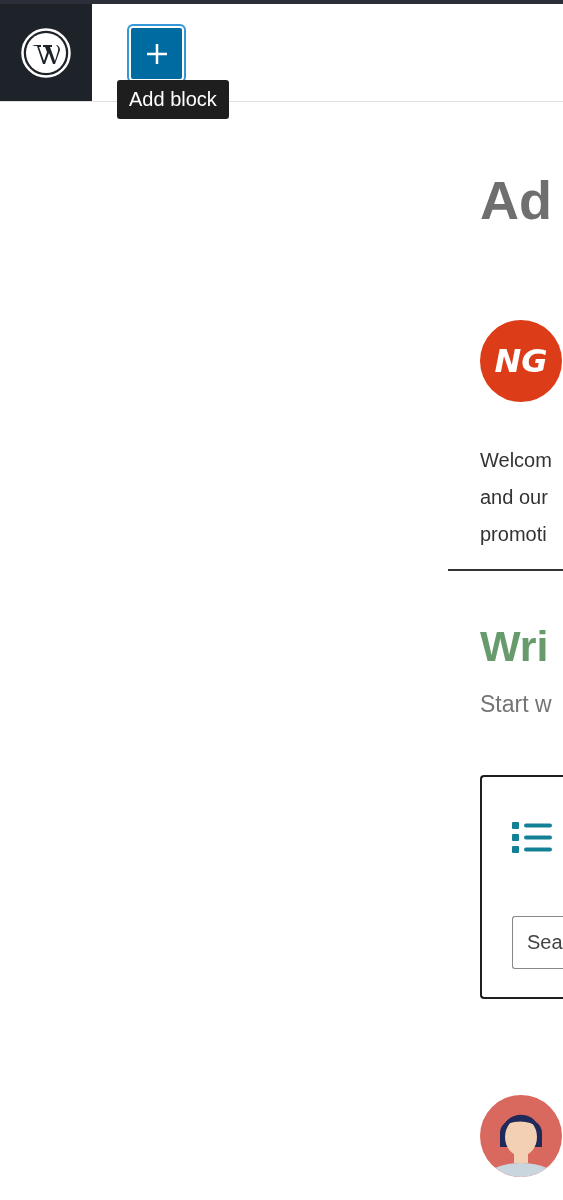  I want to click on tooltip: Add block, so click(173, 99).